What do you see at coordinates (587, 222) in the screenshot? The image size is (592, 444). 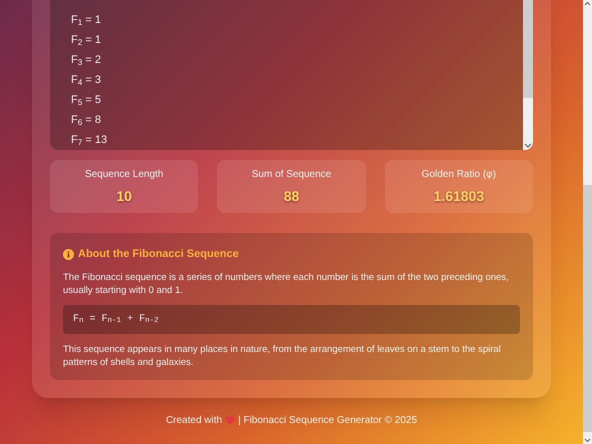 I see `page-scrollbar` at bounding box center [587, 222].